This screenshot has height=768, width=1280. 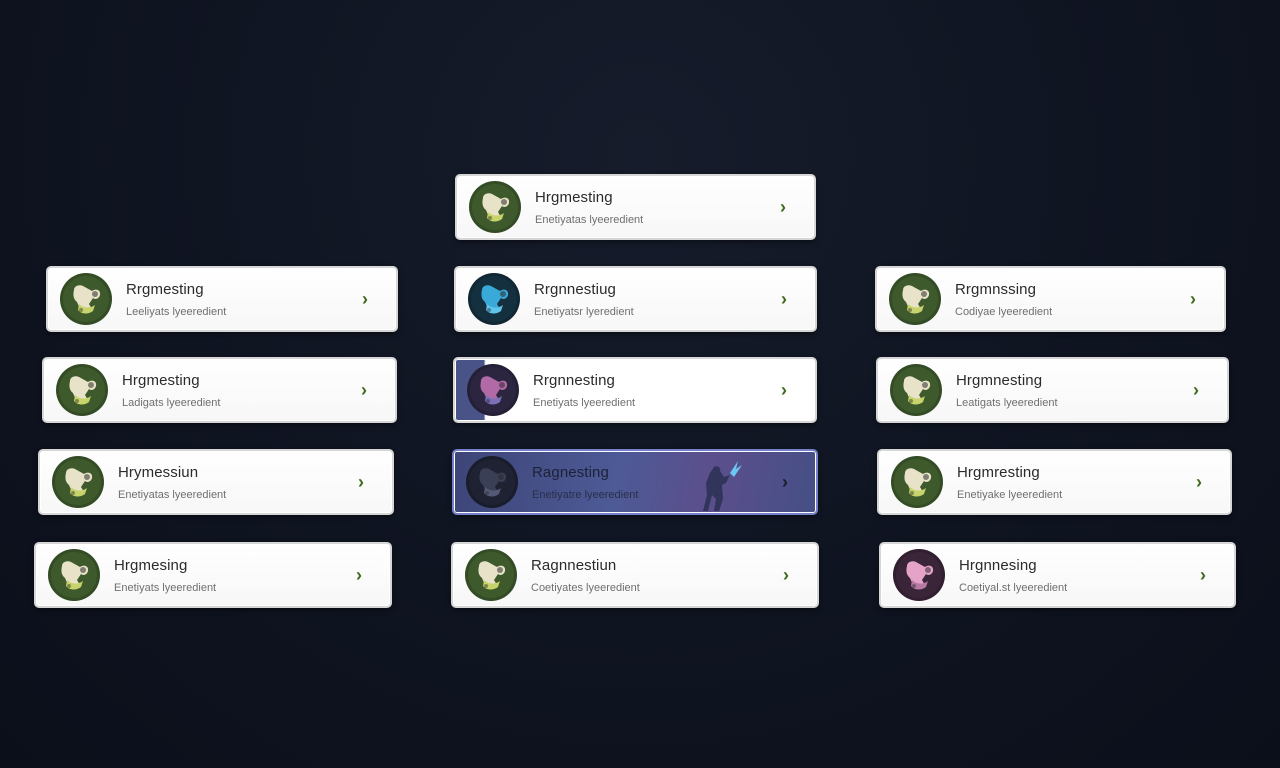 I want to click on card-title: Hrgnnesing, so click(x=998, y=565).